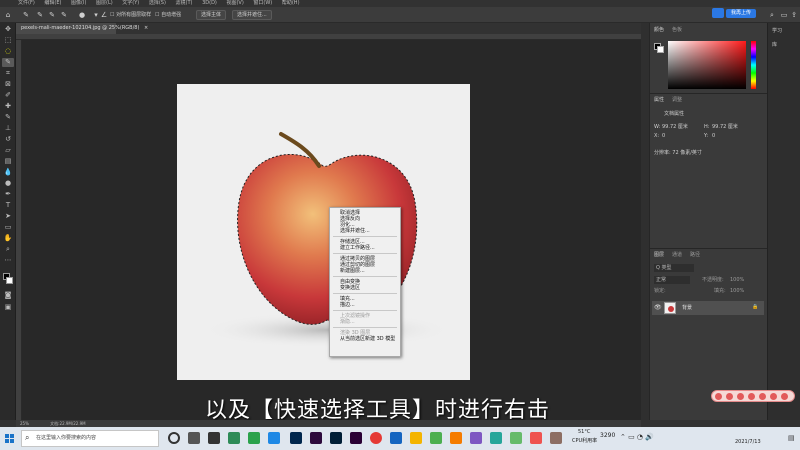 The height and width of the screenshot is (450, 800). What do you see at coordinates (96, 15) in the screenshot?
I see `brush-dropdown-icon: ▾` at bounding box center [96, 15].